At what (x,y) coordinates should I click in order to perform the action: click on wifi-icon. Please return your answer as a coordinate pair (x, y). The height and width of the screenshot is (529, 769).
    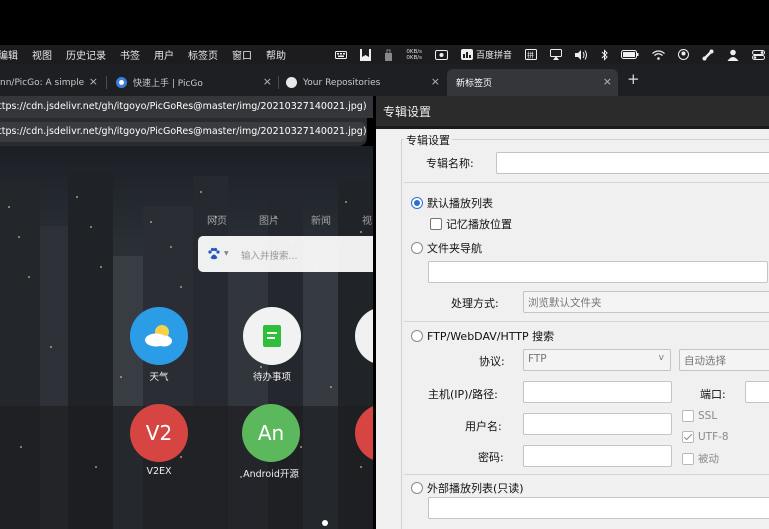
    Looking at the image, I should click on (658, 54).